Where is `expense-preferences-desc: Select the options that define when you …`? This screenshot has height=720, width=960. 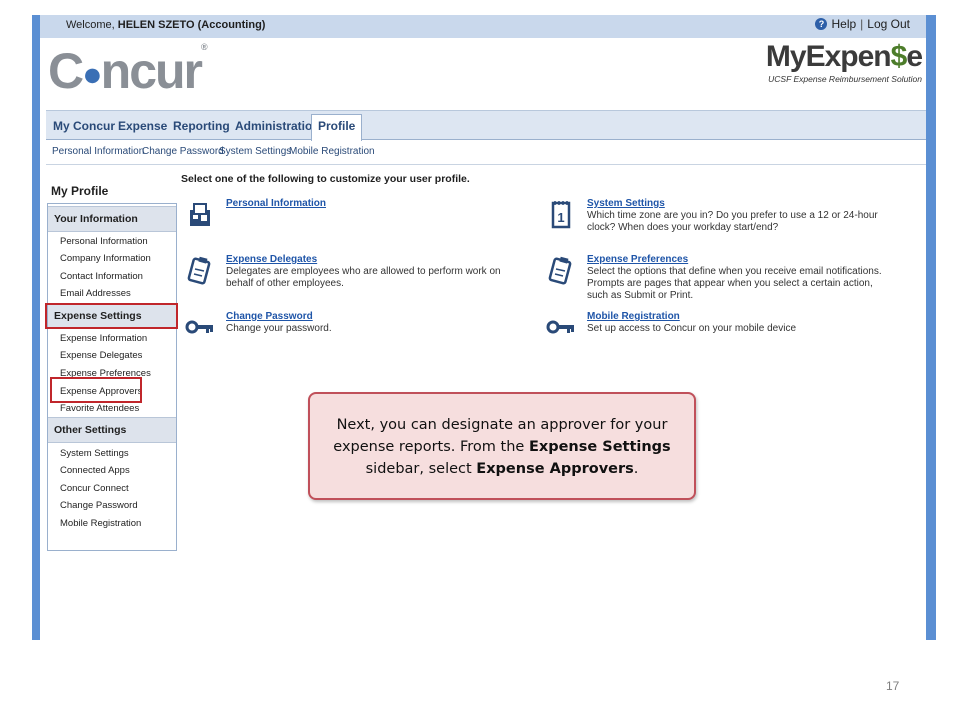
expense-preferences-desc: Select the options that define when you … is located at coordinates (734, 283).